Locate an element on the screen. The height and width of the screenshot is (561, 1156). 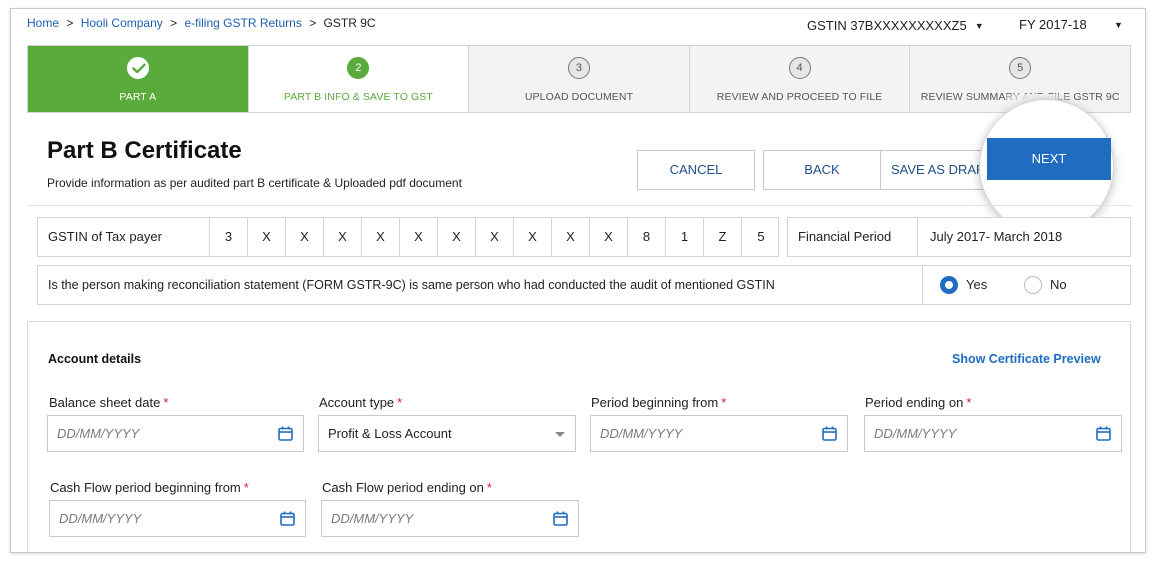
next-button: NEXT is located at coordinates (1049, 159).